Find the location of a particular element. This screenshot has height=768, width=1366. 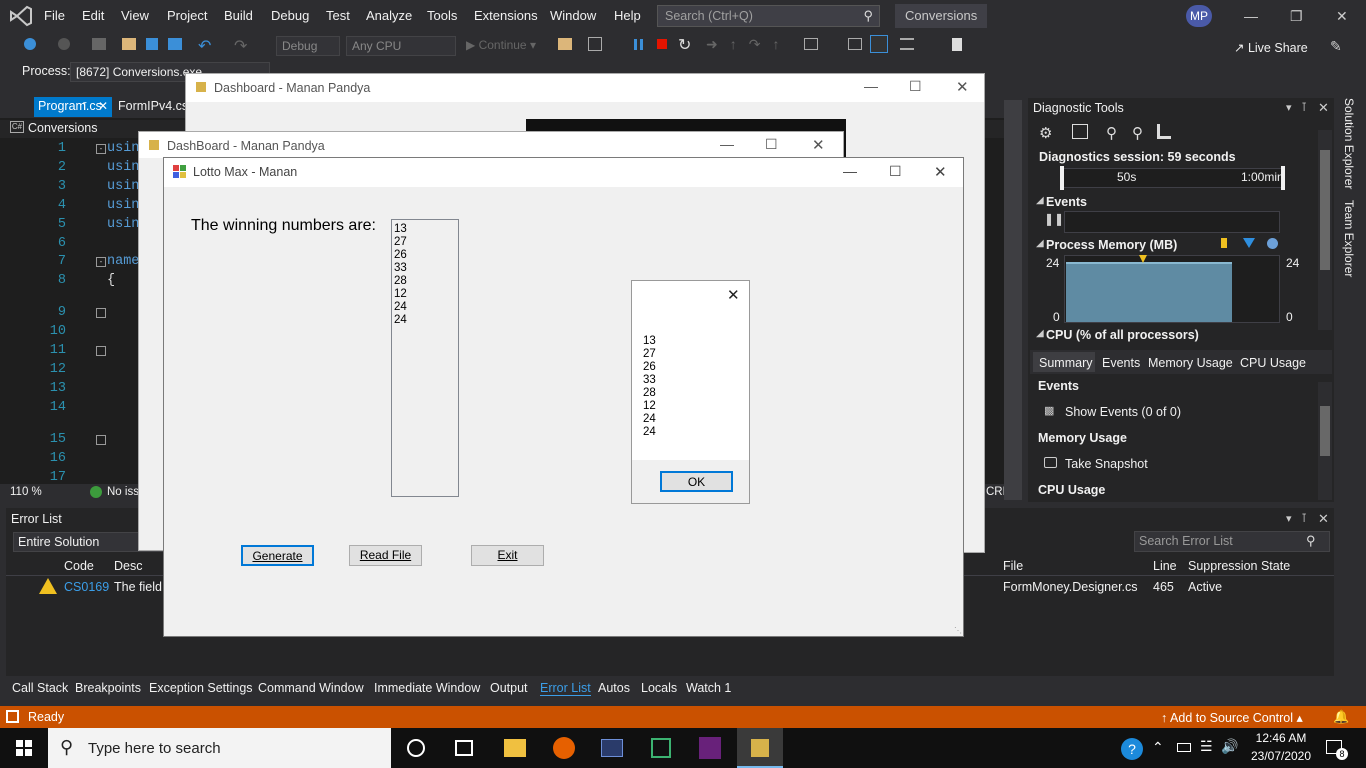

screen-icon is located at coordinates (595, 44).